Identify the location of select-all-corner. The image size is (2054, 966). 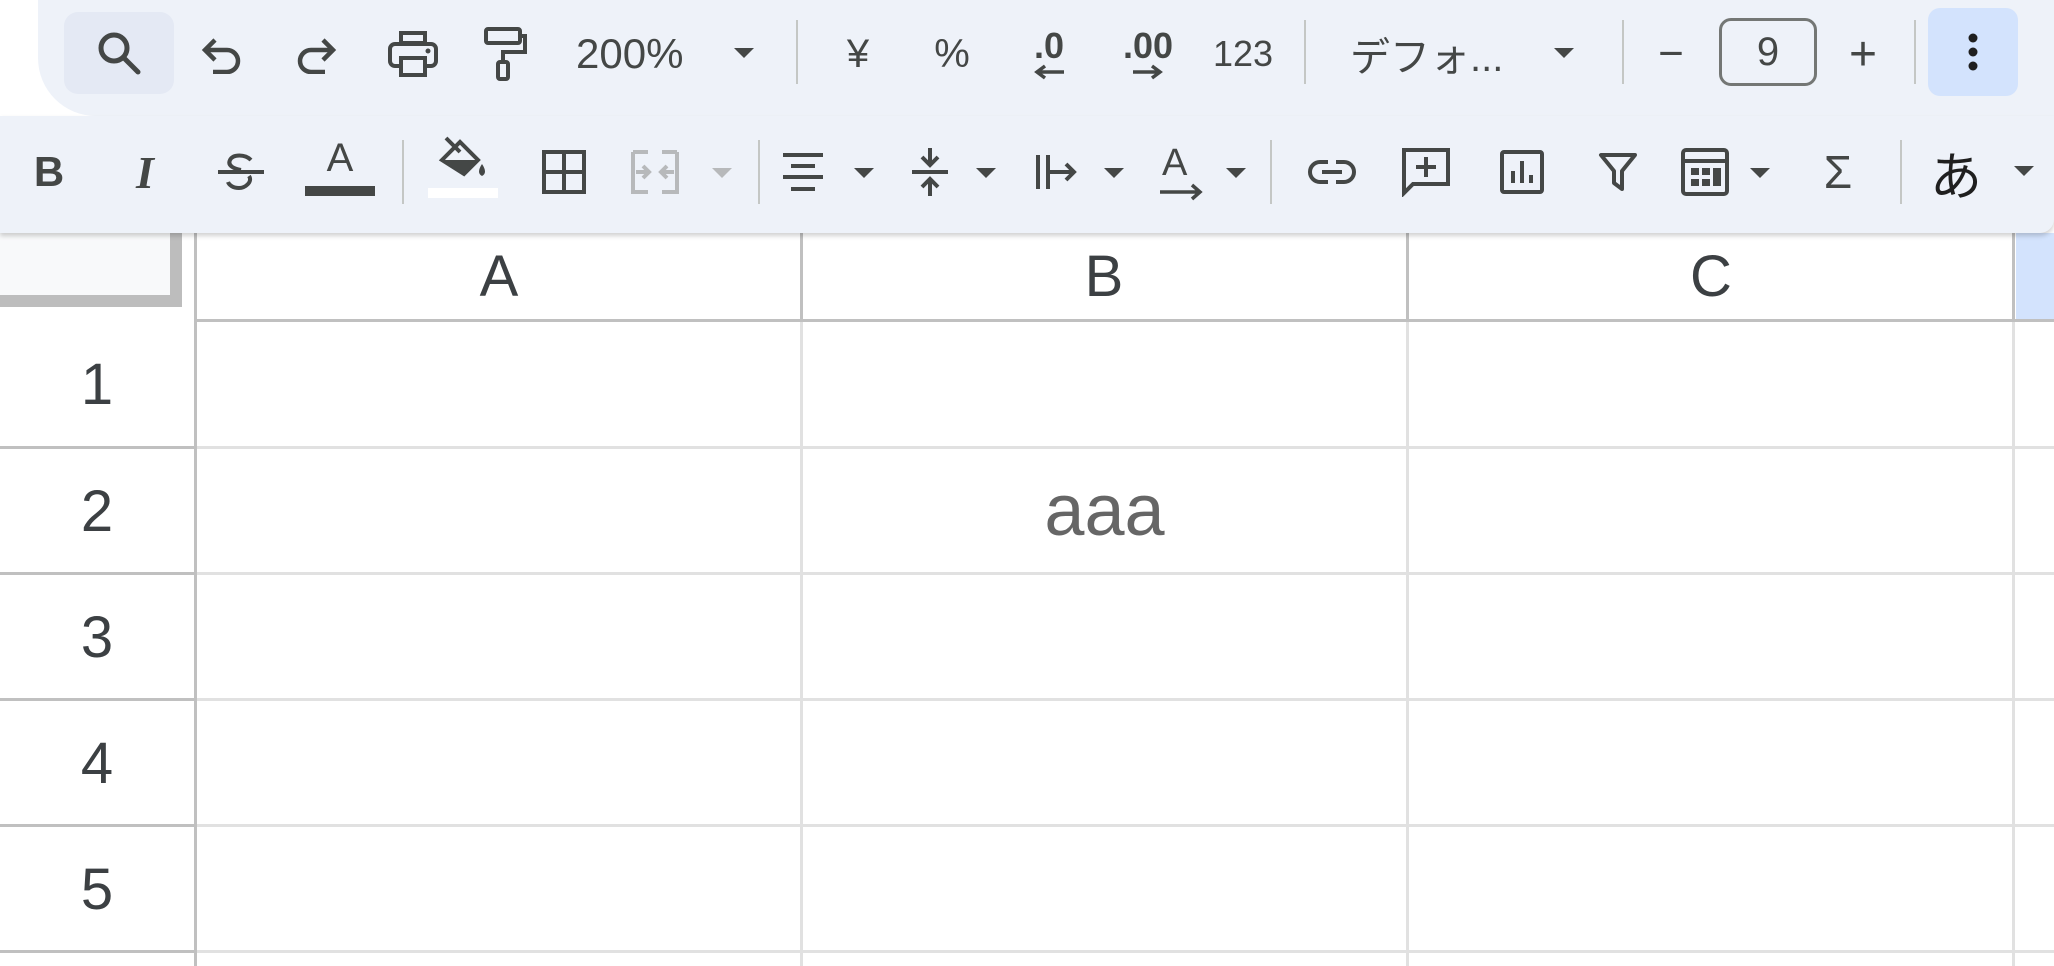
(91, 270).